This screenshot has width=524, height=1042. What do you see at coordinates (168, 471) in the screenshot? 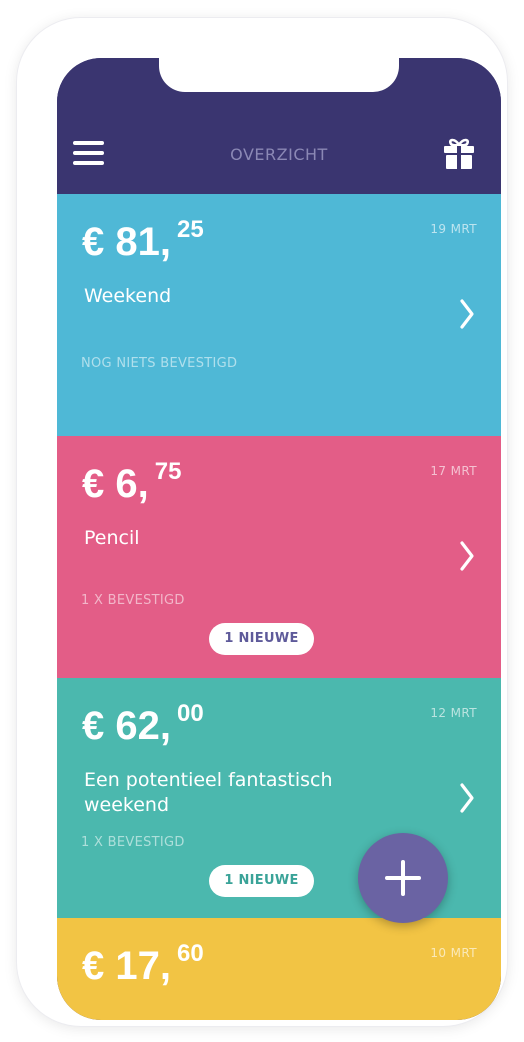
I see `amount-cents: 75` at bounding box center [168, 471].